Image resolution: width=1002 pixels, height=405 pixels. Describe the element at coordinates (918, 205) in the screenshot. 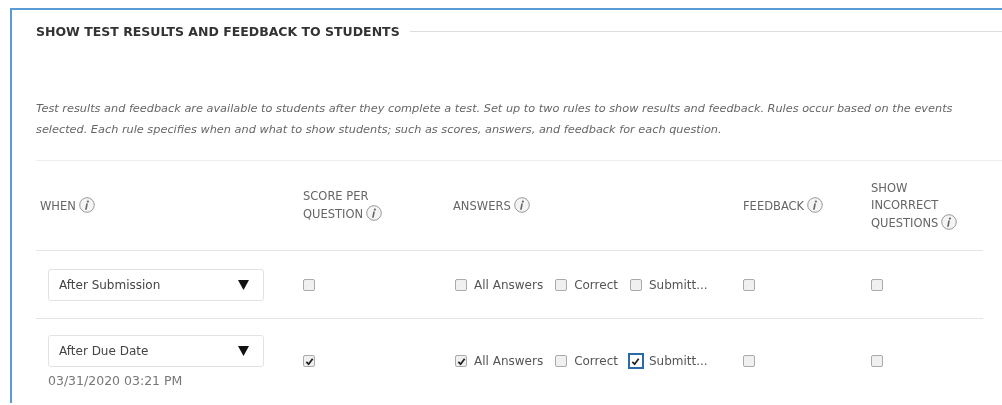

I see `column-header: SHOW INCORRECT QUESTIONS` at that location.